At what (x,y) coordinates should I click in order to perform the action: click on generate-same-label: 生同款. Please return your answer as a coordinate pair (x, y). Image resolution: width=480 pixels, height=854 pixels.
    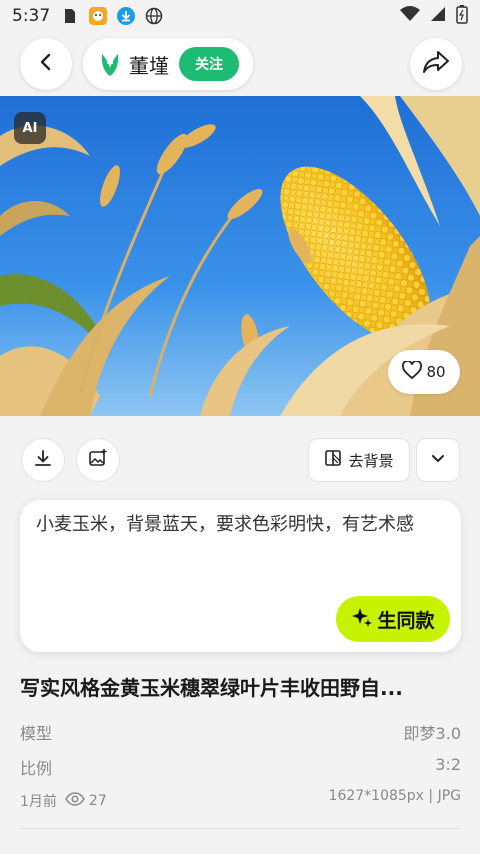
    Looking at the image, I should click on (406, 620).